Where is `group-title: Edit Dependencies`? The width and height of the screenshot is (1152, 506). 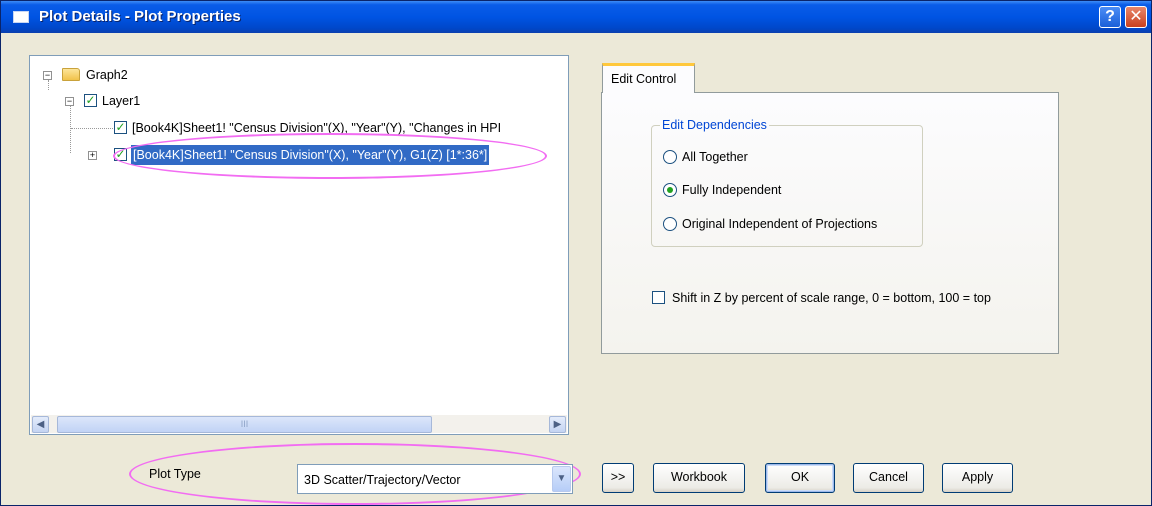 group-title: Edit Dependencies is located at coordinates (714, 125).